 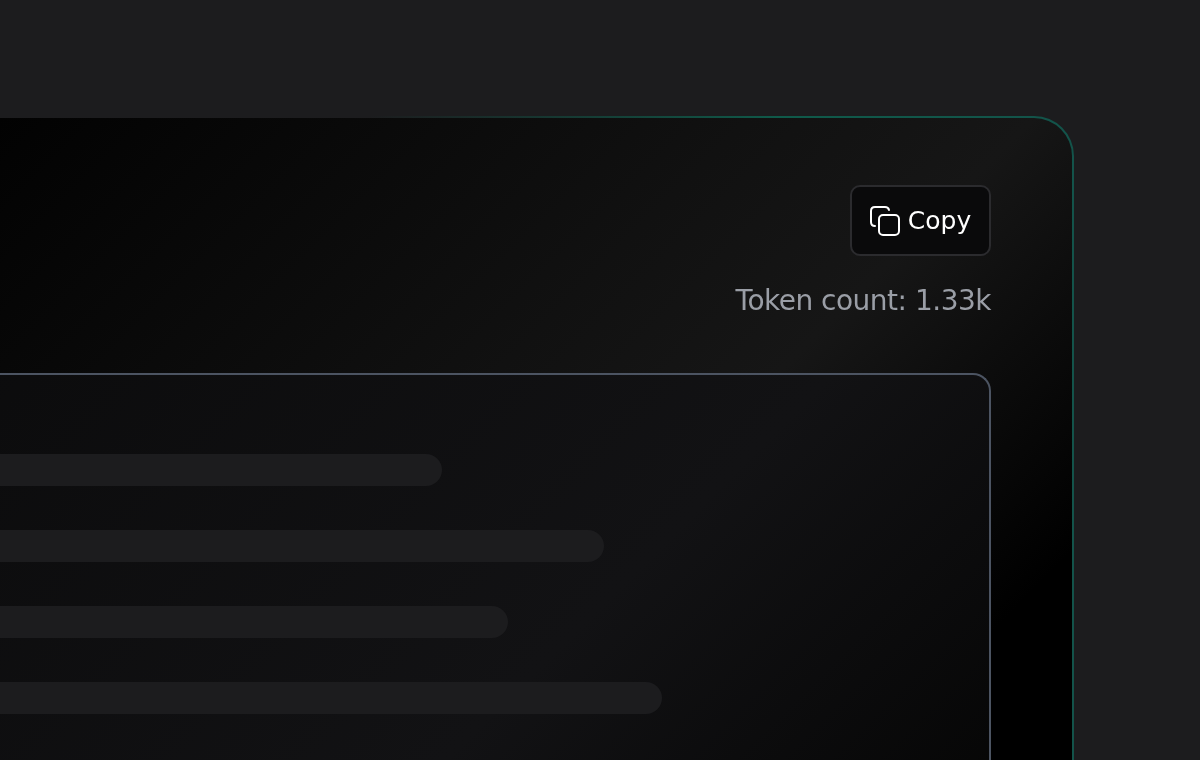 I want to click on copy-button: Copy, so click(x=920, y=220).